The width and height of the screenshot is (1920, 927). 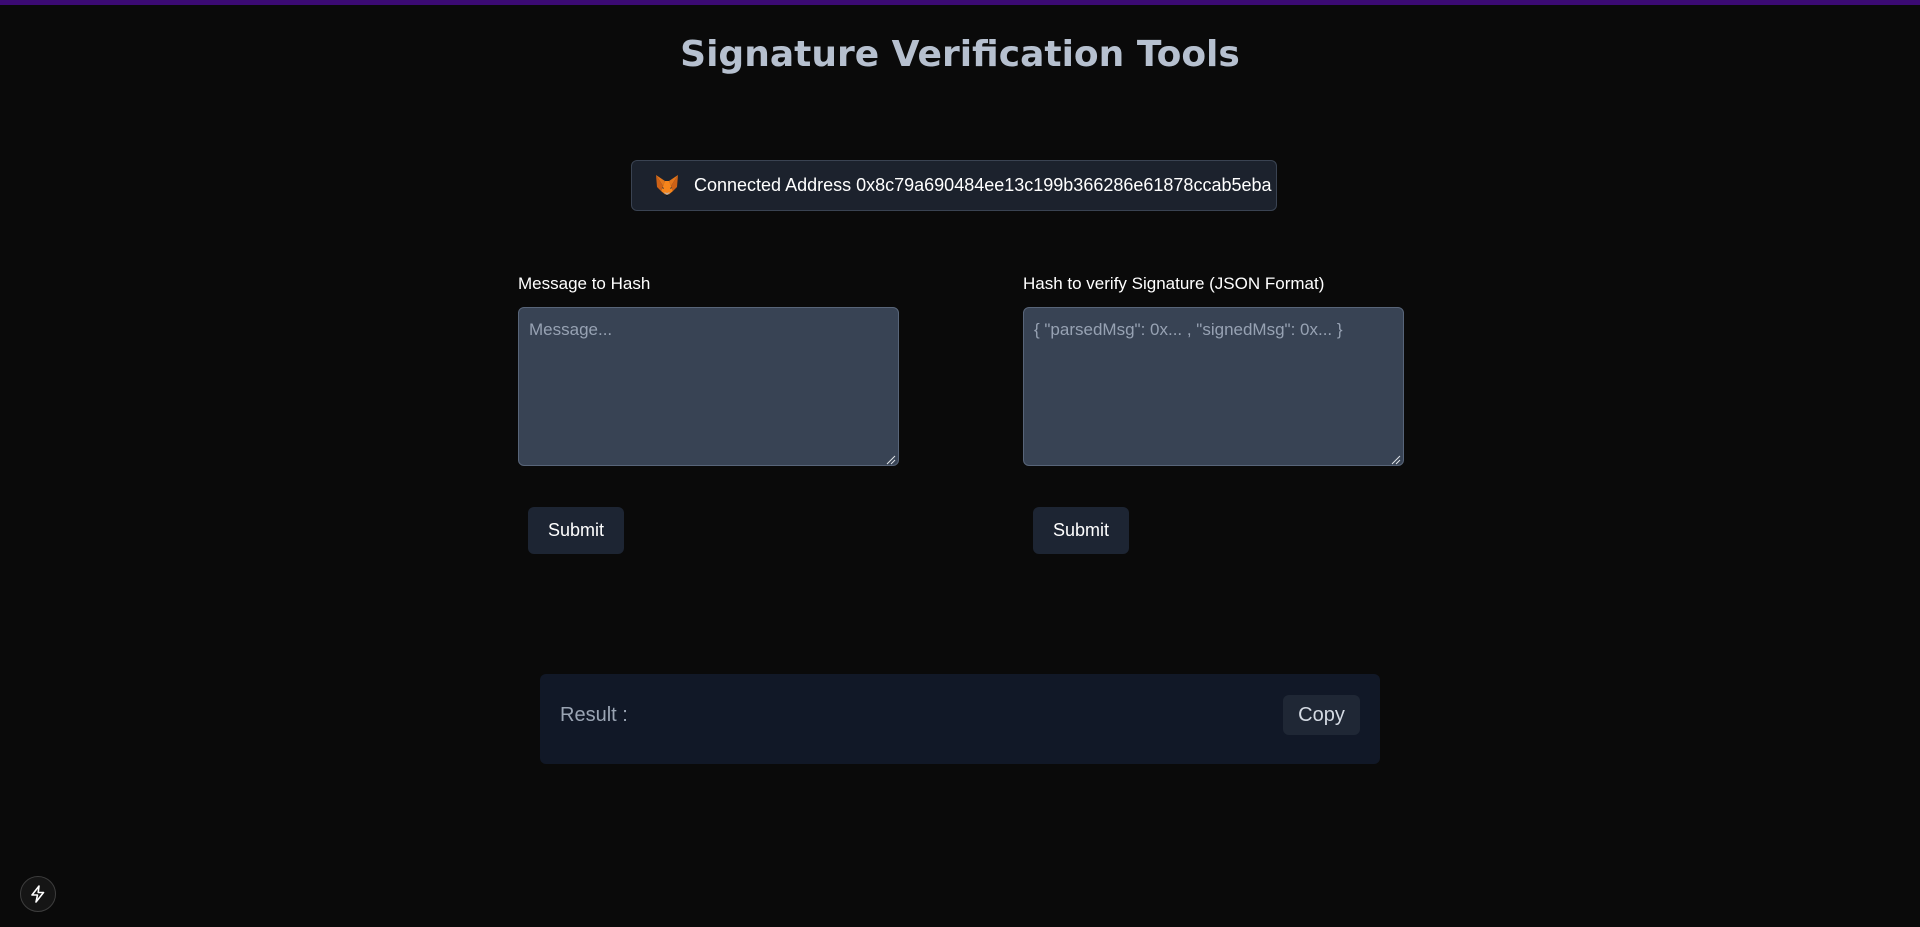 What do you see at coordinates (594, 715) in the screenshot?
I see `result-label: Result :` at bounding box center [594, 715].